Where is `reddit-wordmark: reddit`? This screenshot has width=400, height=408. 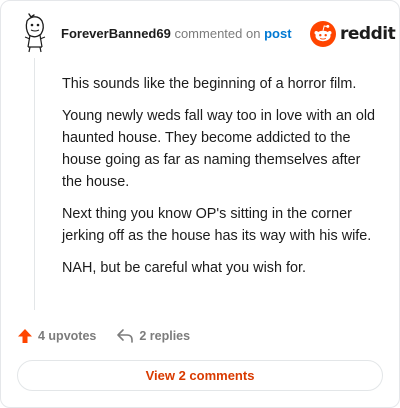 reddit-wordmark: reddit is located at coordinates (368, 34).